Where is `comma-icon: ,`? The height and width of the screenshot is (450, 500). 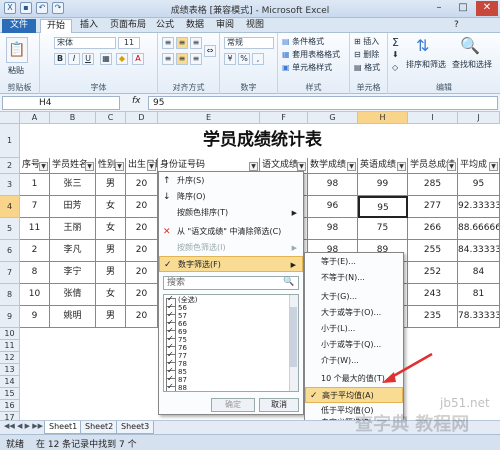 comma-icon: , is located at coordinates (258, 59).